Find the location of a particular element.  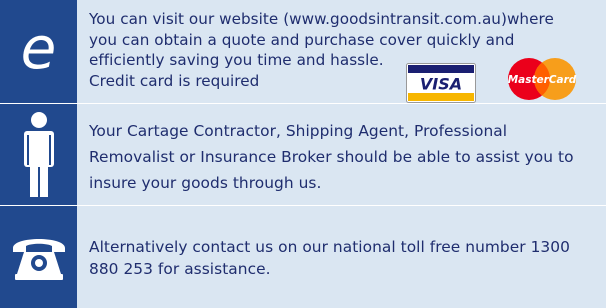

mastercard-logo-text: MasterCard is located at coordinates (542, 80).